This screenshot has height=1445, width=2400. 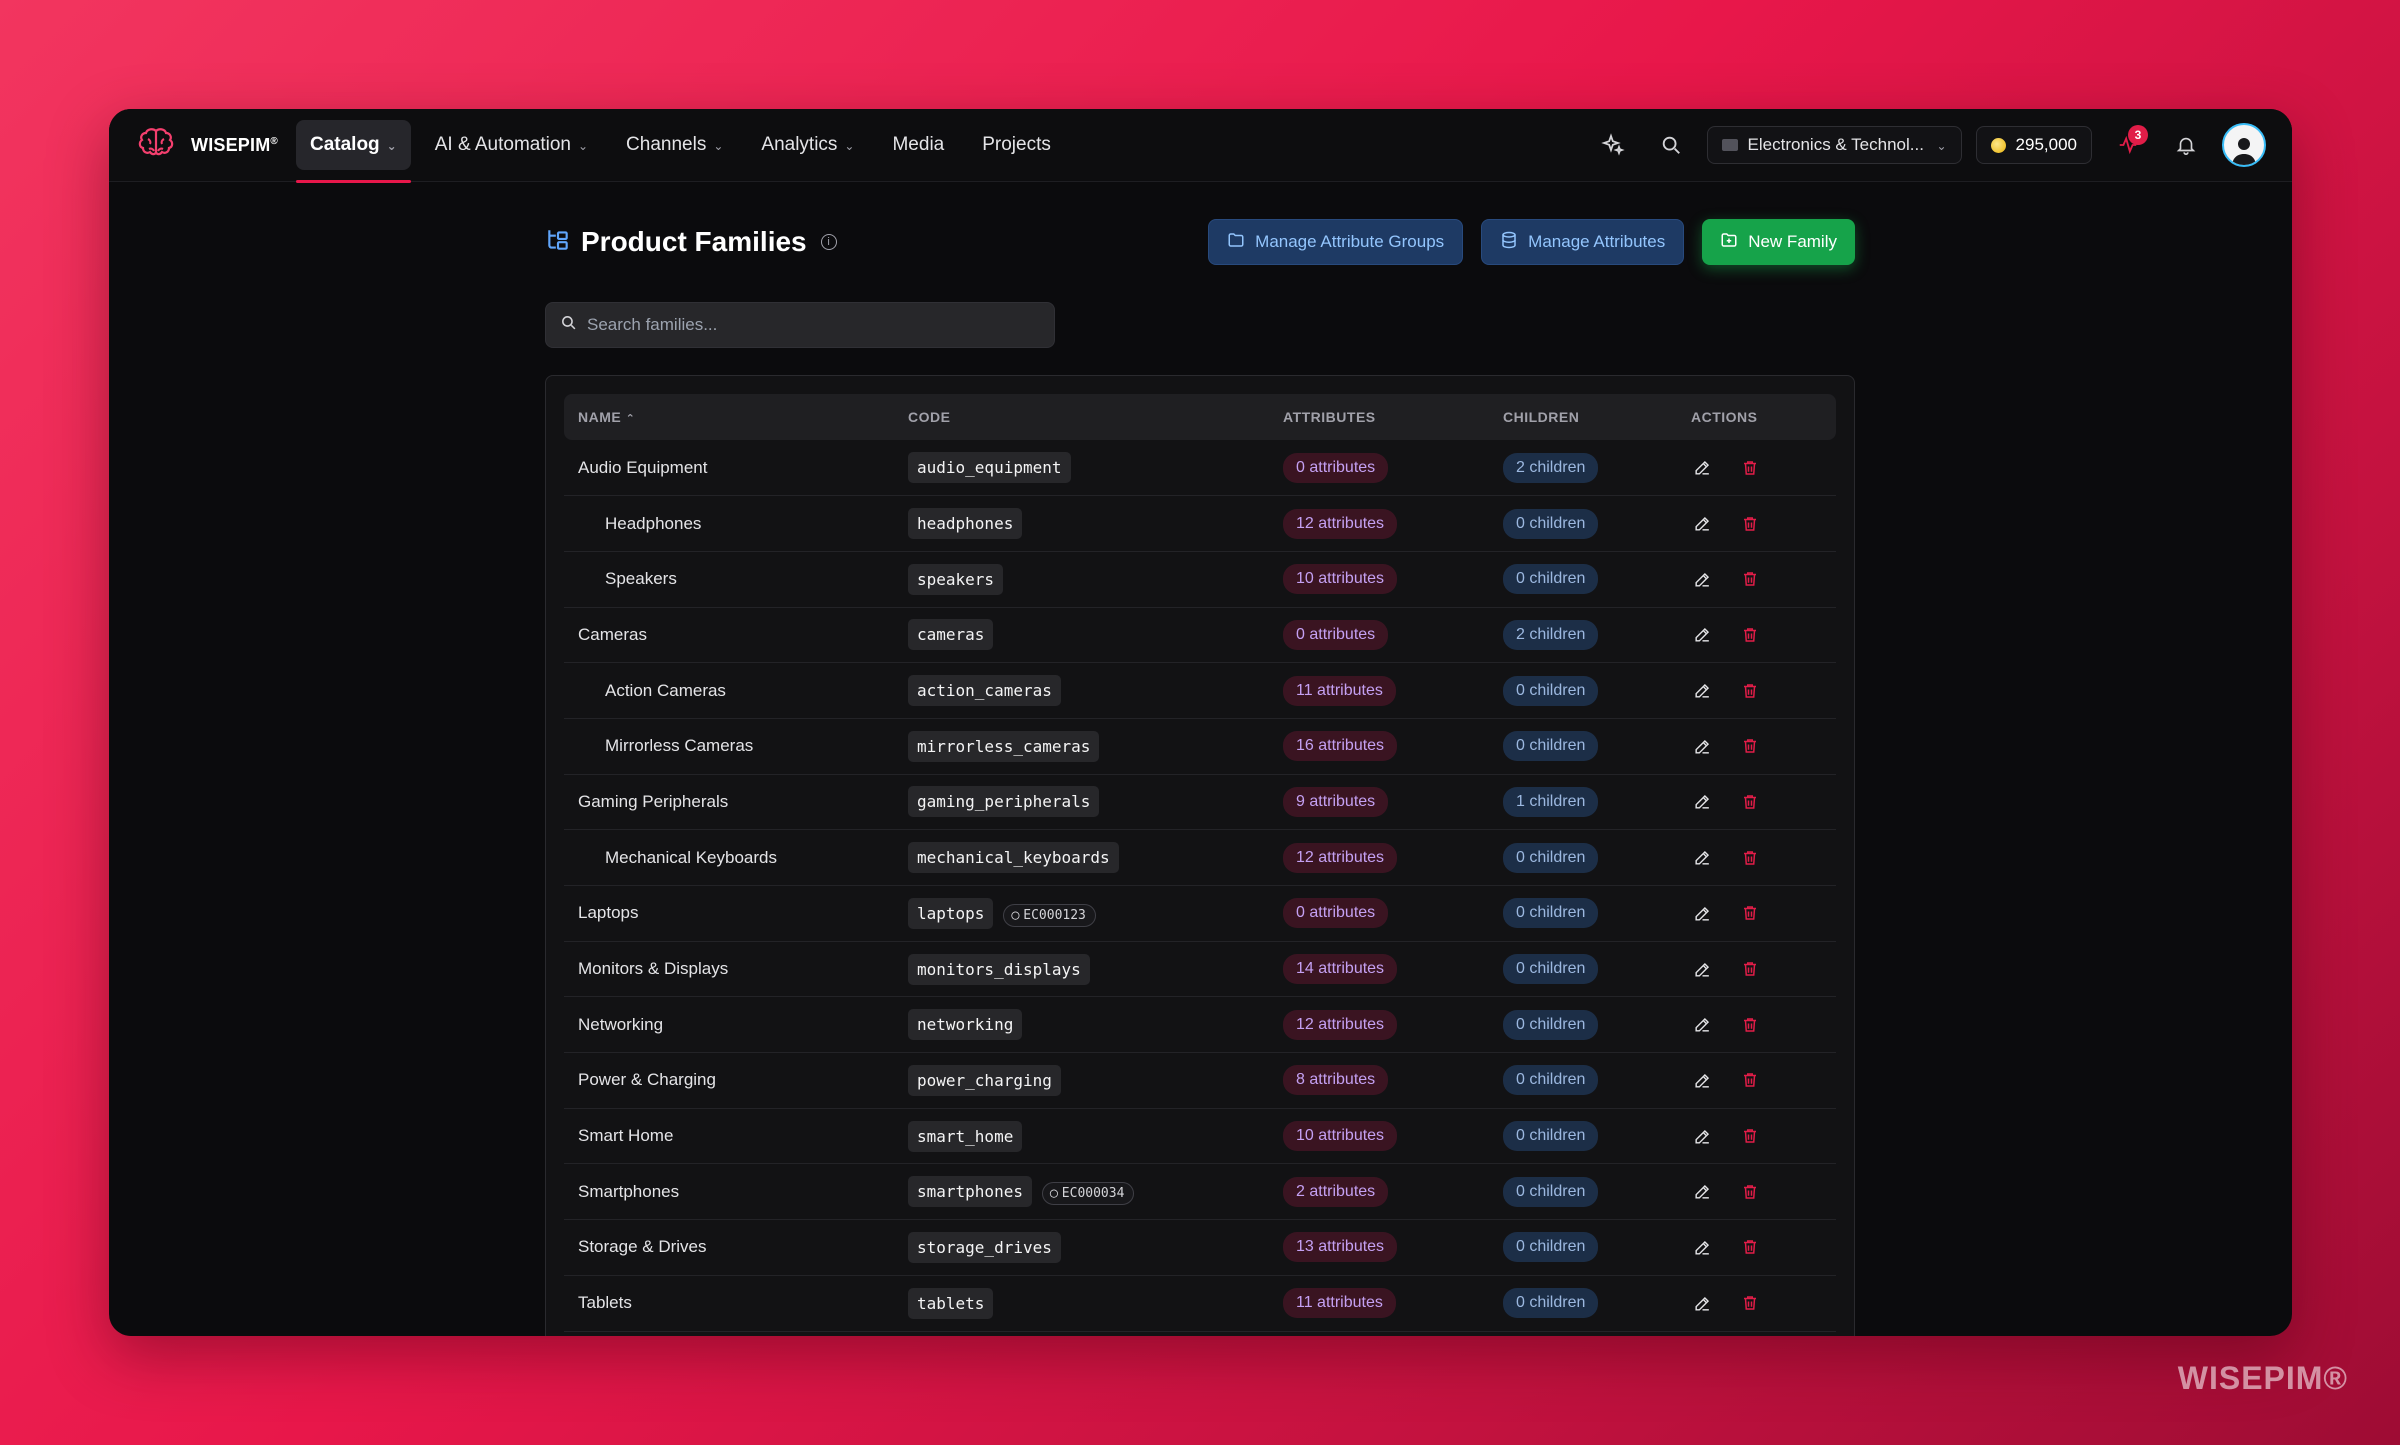 I want to click on attributes-cell: 11 attributes, so click(x=1379, y=690).